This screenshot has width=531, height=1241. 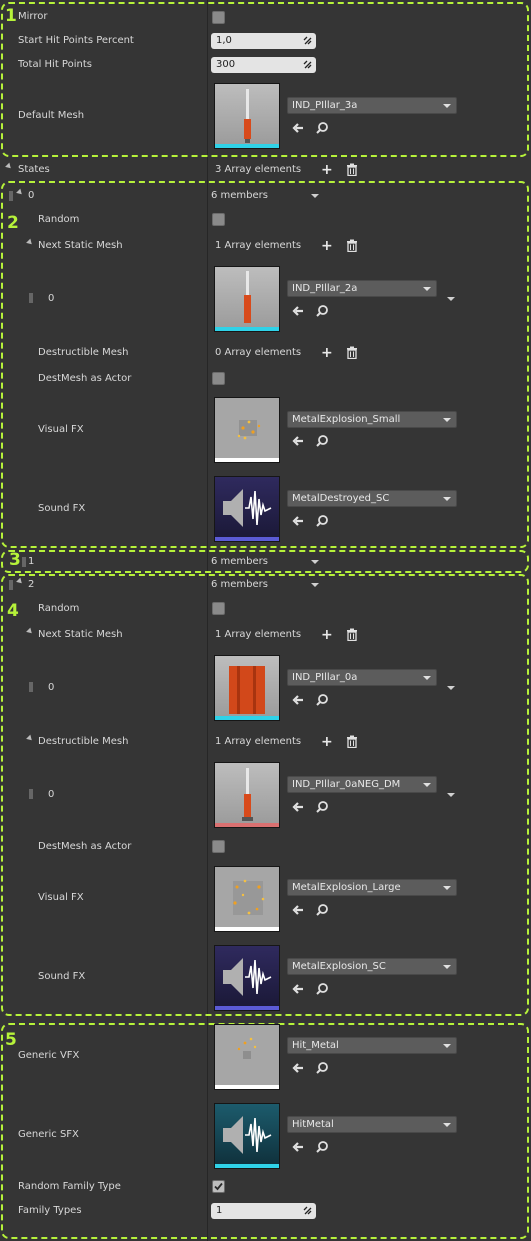 What do you see at coordinates (247, 795) in the screenshot?
I see `destructible-mesh-thumbnail` at bounding box center [247, 795].